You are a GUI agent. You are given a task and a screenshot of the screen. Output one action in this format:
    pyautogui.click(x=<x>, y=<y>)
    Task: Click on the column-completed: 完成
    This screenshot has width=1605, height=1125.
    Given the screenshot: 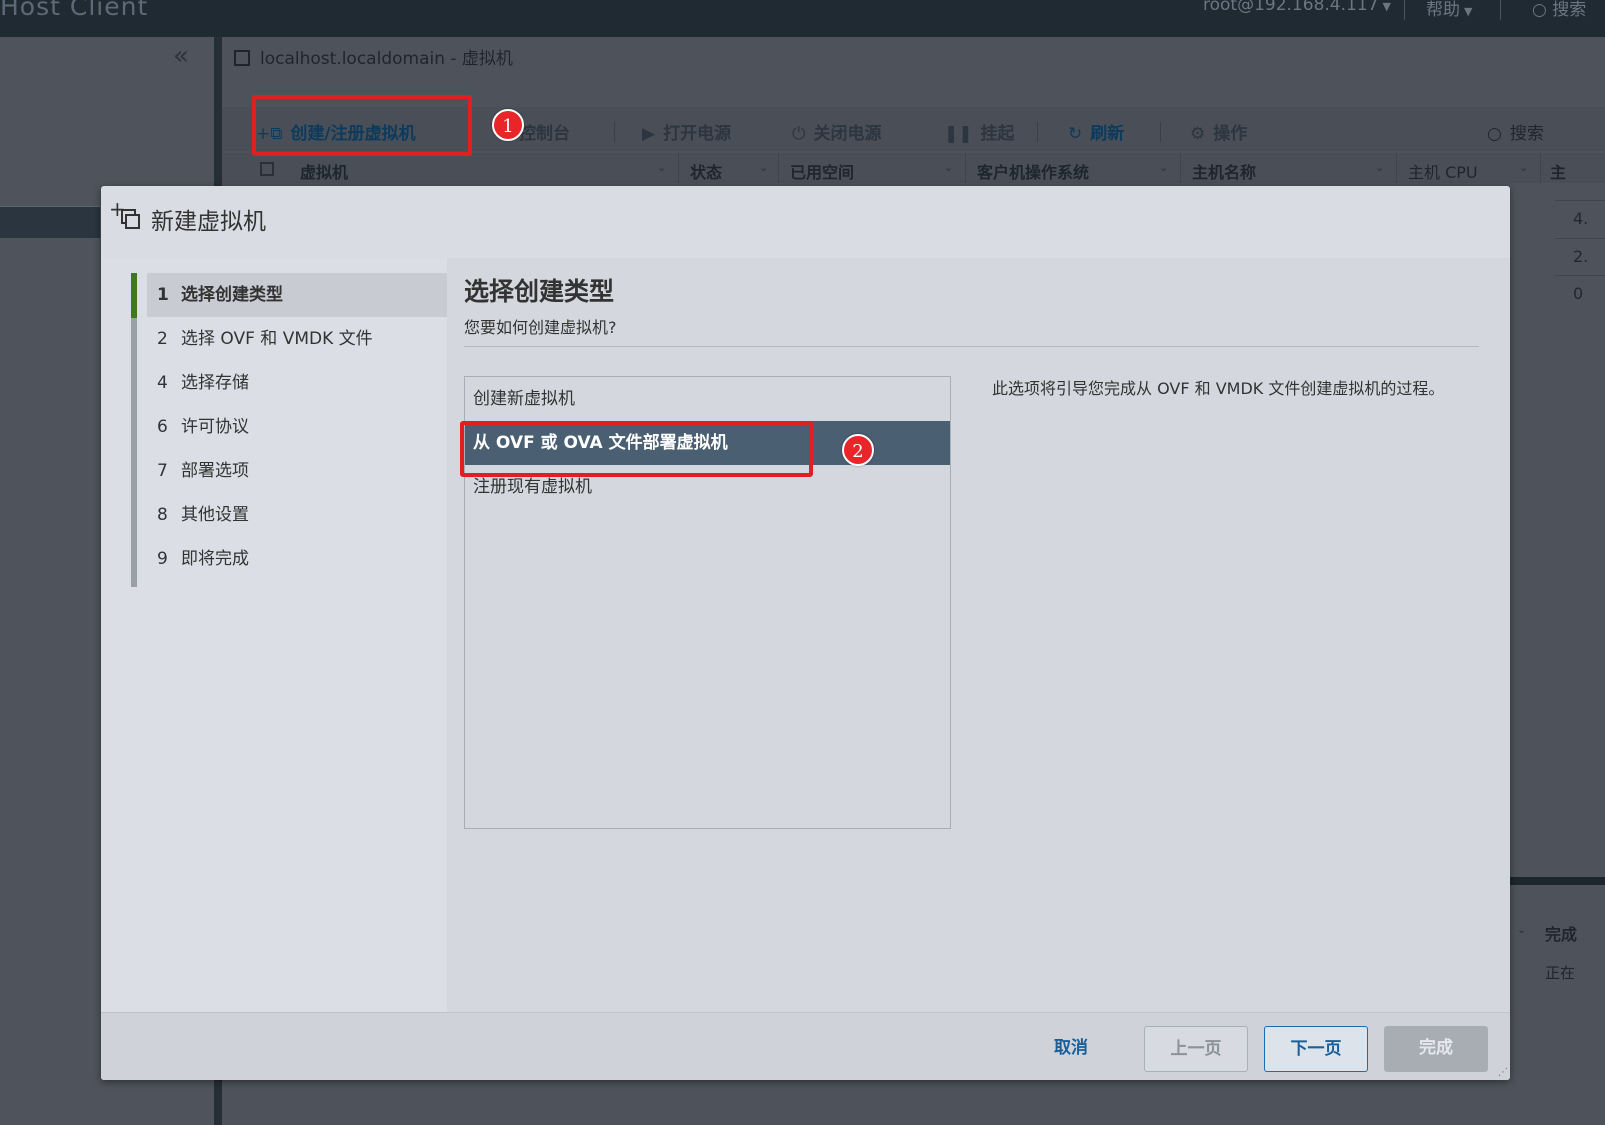 What is the action you would take?
    pyautogui.click(x=1561, y=933)
    